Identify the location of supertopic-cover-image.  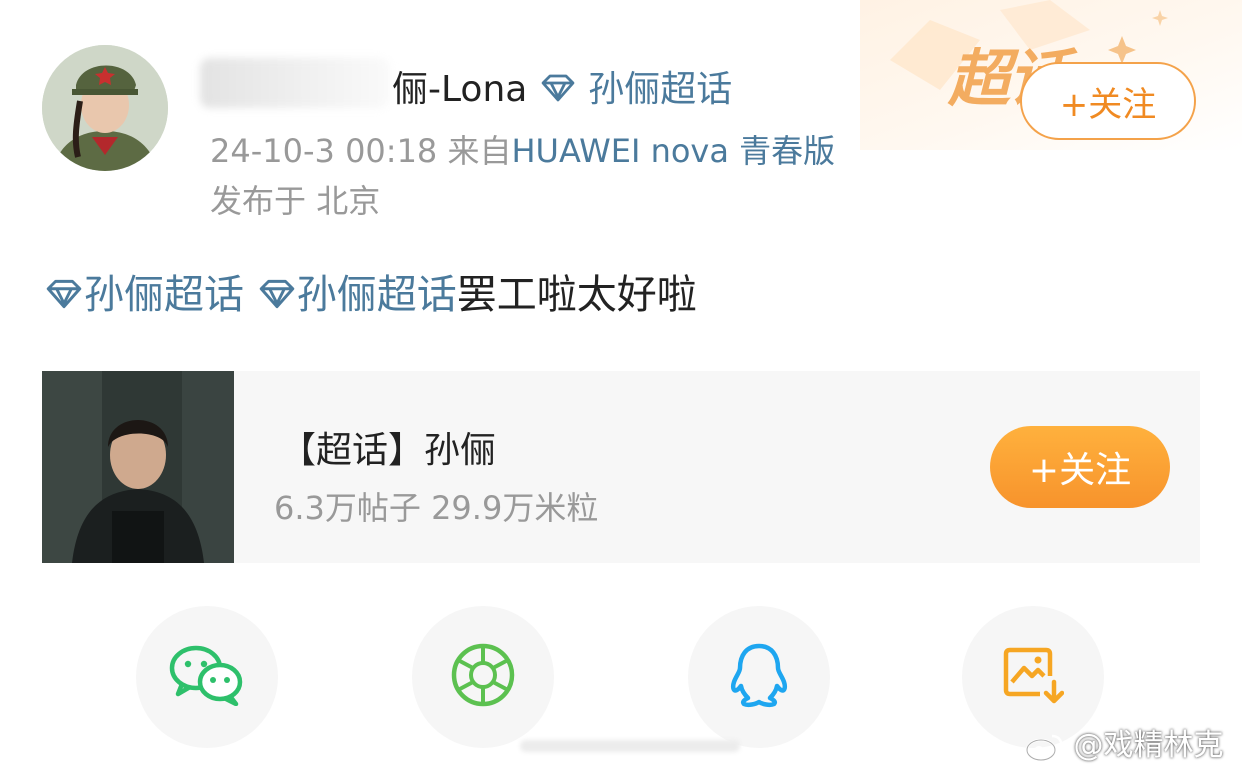
(138, 467).